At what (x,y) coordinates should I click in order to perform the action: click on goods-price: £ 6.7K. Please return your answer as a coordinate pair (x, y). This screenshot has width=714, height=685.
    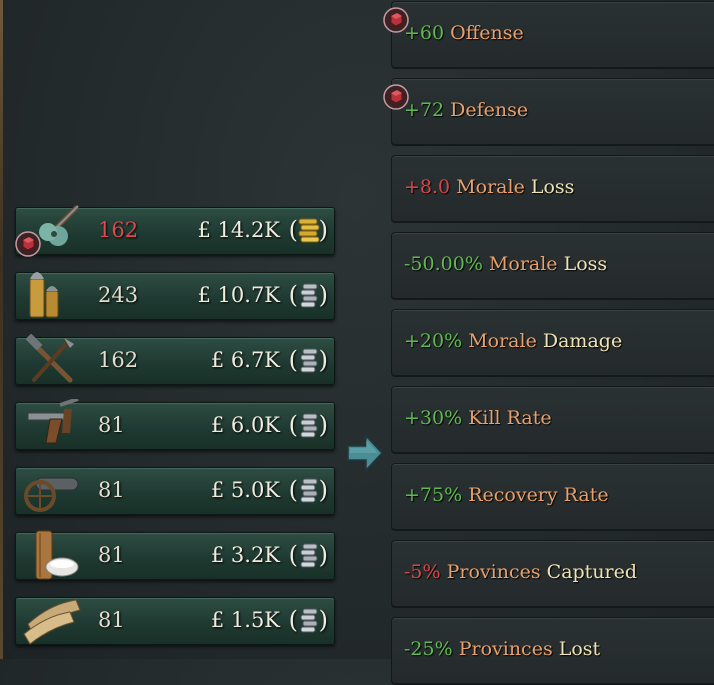
    Looking at the image, I should click on (245, 360).